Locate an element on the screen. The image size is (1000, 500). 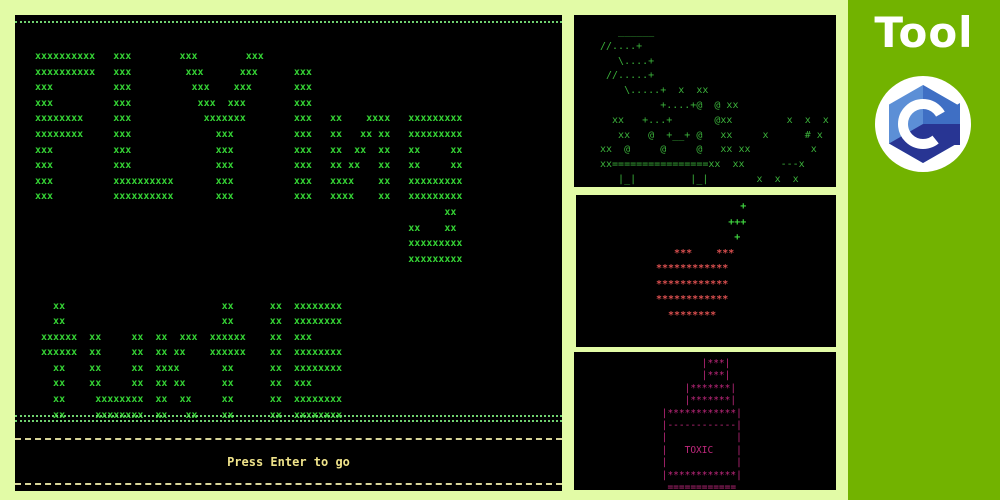
prompt-bottom-dashed-line is located at coordinates (288, 484).